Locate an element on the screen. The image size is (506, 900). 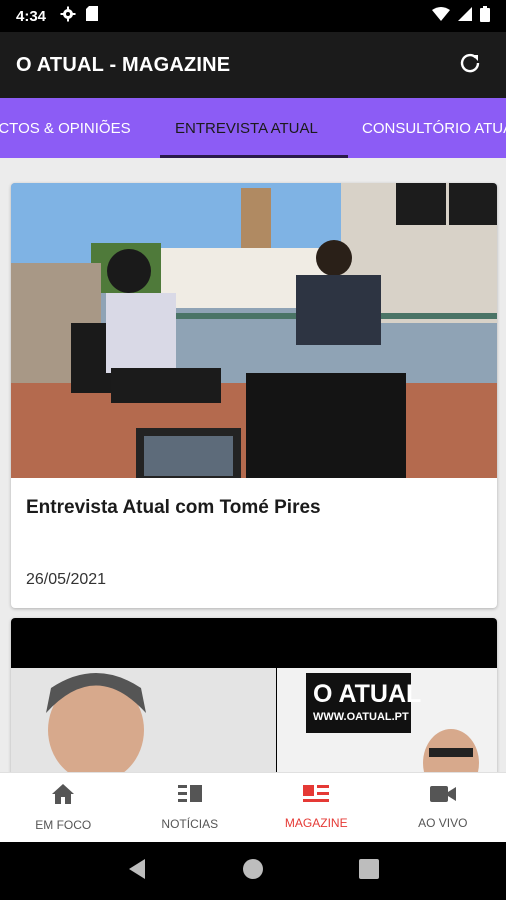
tab-consultorio-atual: CONSULTÓRIO ATUAL is located at coordinates (434, 128).